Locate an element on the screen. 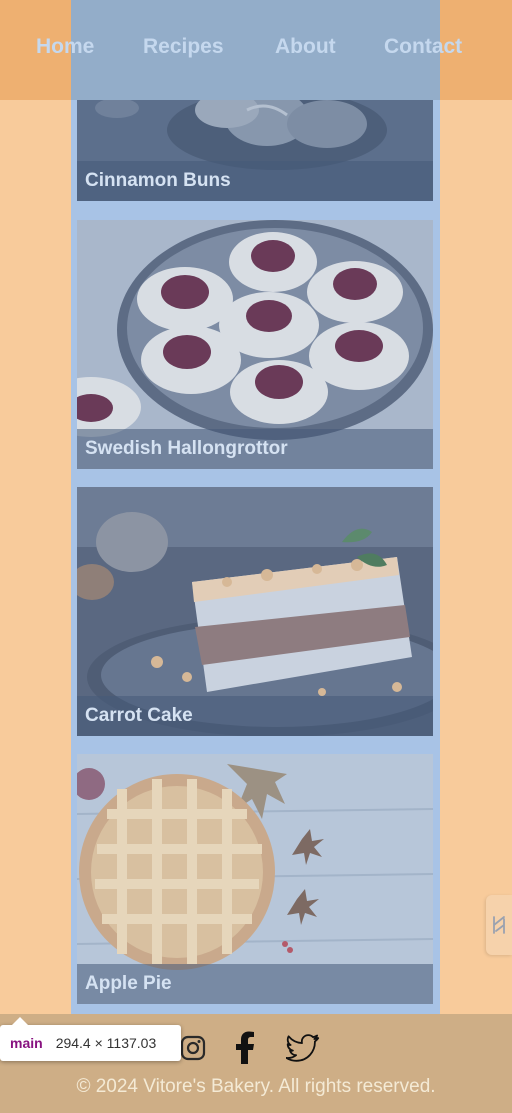 The image size is (512, 1113). nav-about-link: About is located at coordinates (305, 47).